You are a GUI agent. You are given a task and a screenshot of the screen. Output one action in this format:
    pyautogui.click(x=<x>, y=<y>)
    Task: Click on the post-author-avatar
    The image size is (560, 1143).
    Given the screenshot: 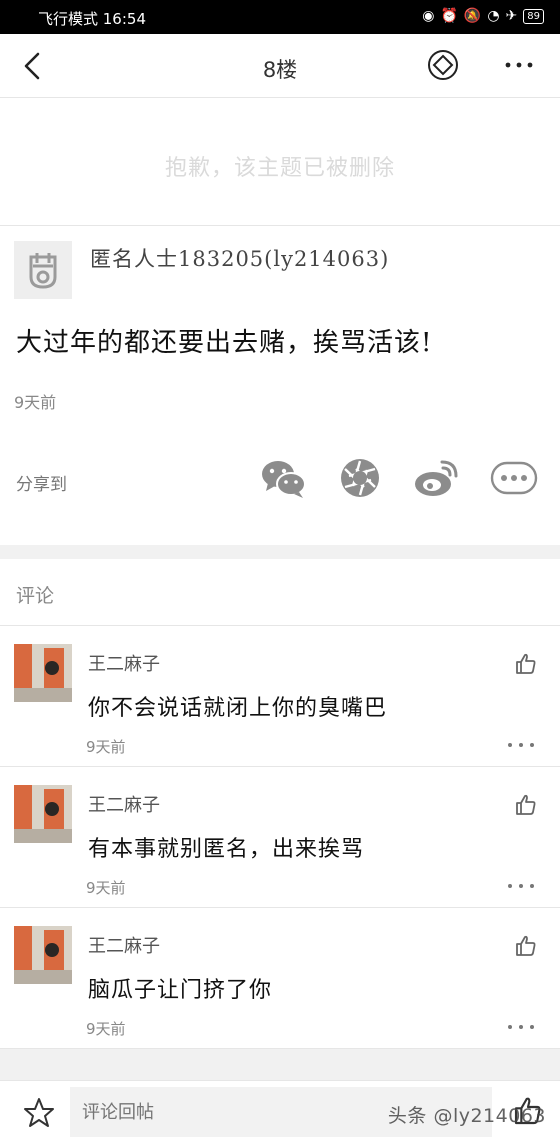 What is the action you would take?
    pyautogui.click(x=43, y=270)
    